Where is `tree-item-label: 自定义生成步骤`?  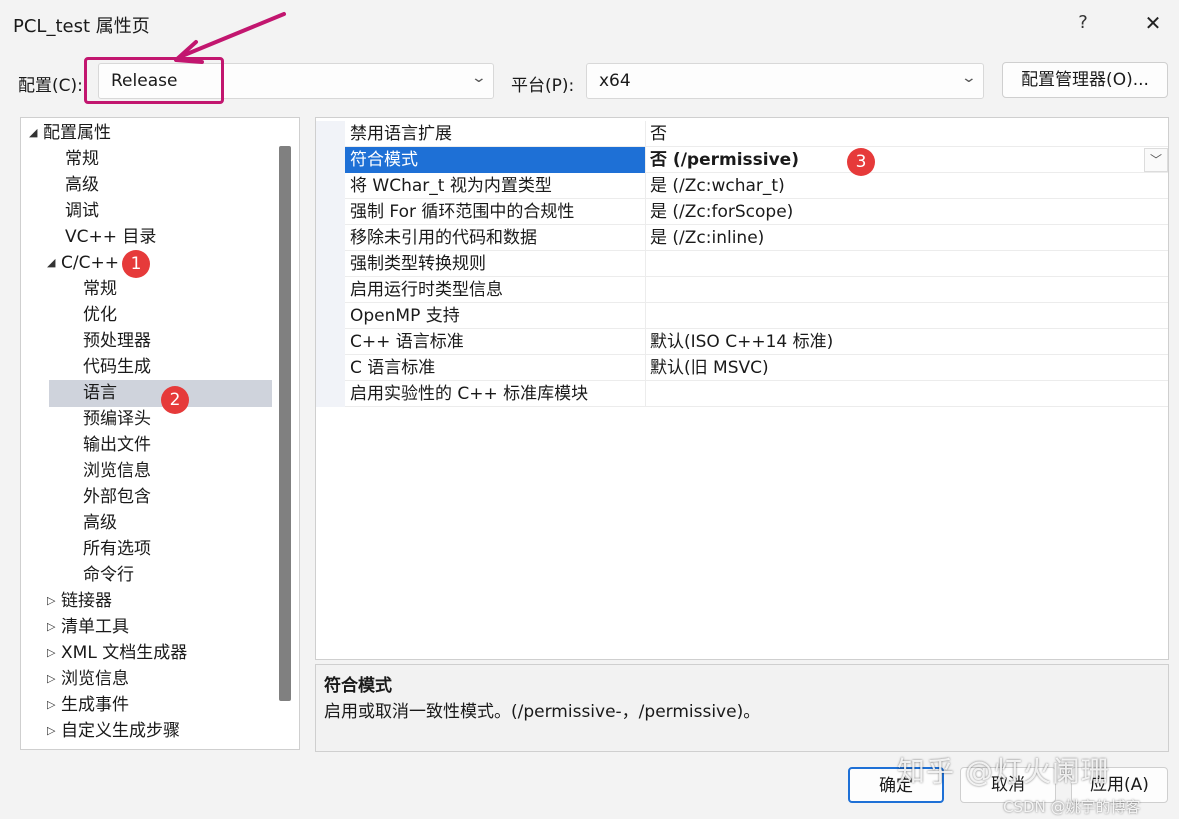 tree-item-label: 自定义生成步骤 is located at coordinates (120, 731).